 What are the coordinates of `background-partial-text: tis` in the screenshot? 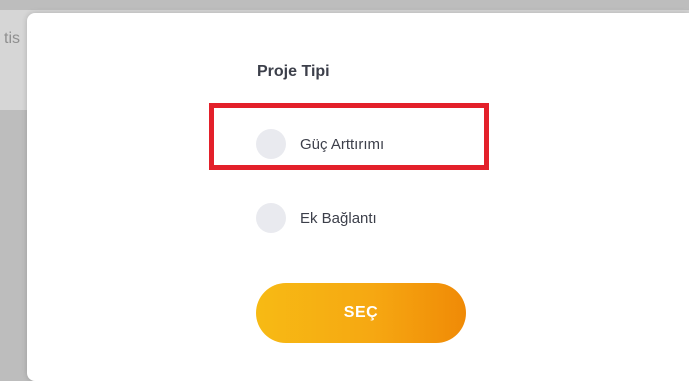 It's located at (12, 38).